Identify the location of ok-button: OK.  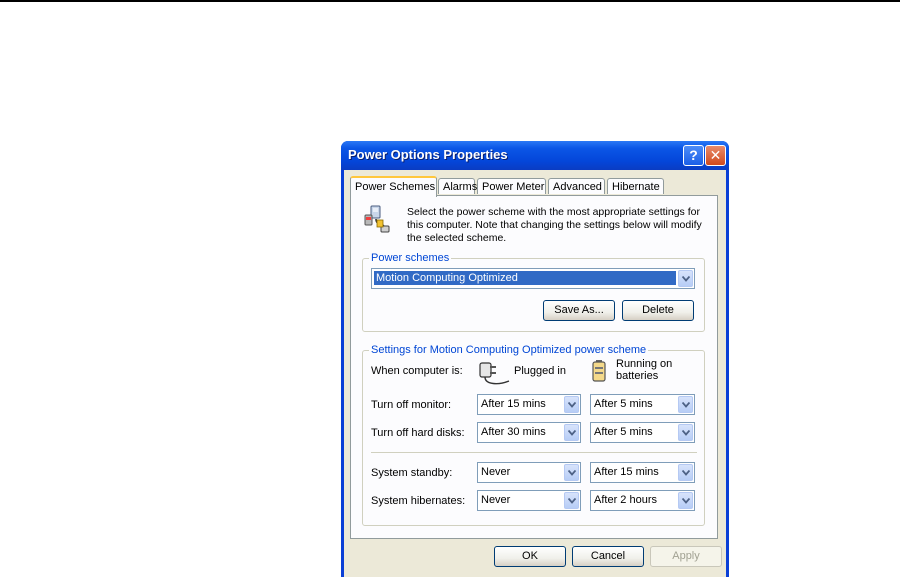
(530, 556).